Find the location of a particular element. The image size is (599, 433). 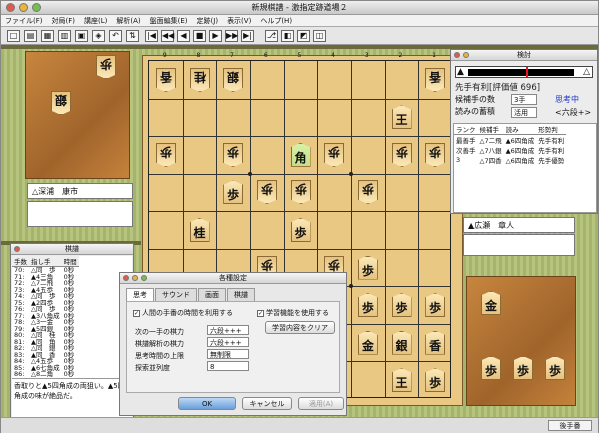

zoom-window-button is located at coordinates (36, 7).